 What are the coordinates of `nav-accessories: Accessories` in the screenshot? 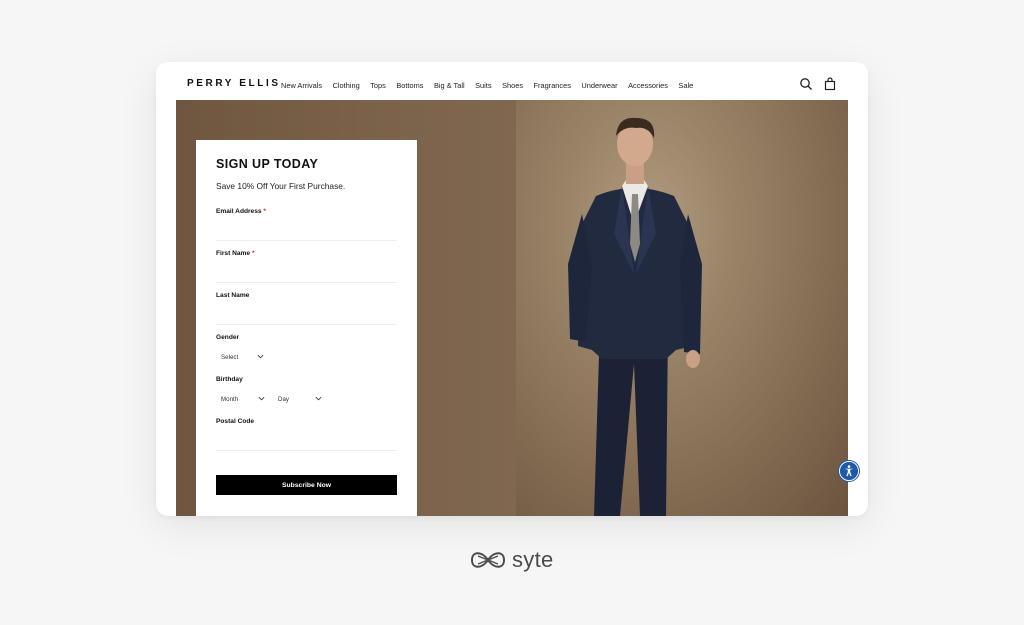 It's located at (648, 85).